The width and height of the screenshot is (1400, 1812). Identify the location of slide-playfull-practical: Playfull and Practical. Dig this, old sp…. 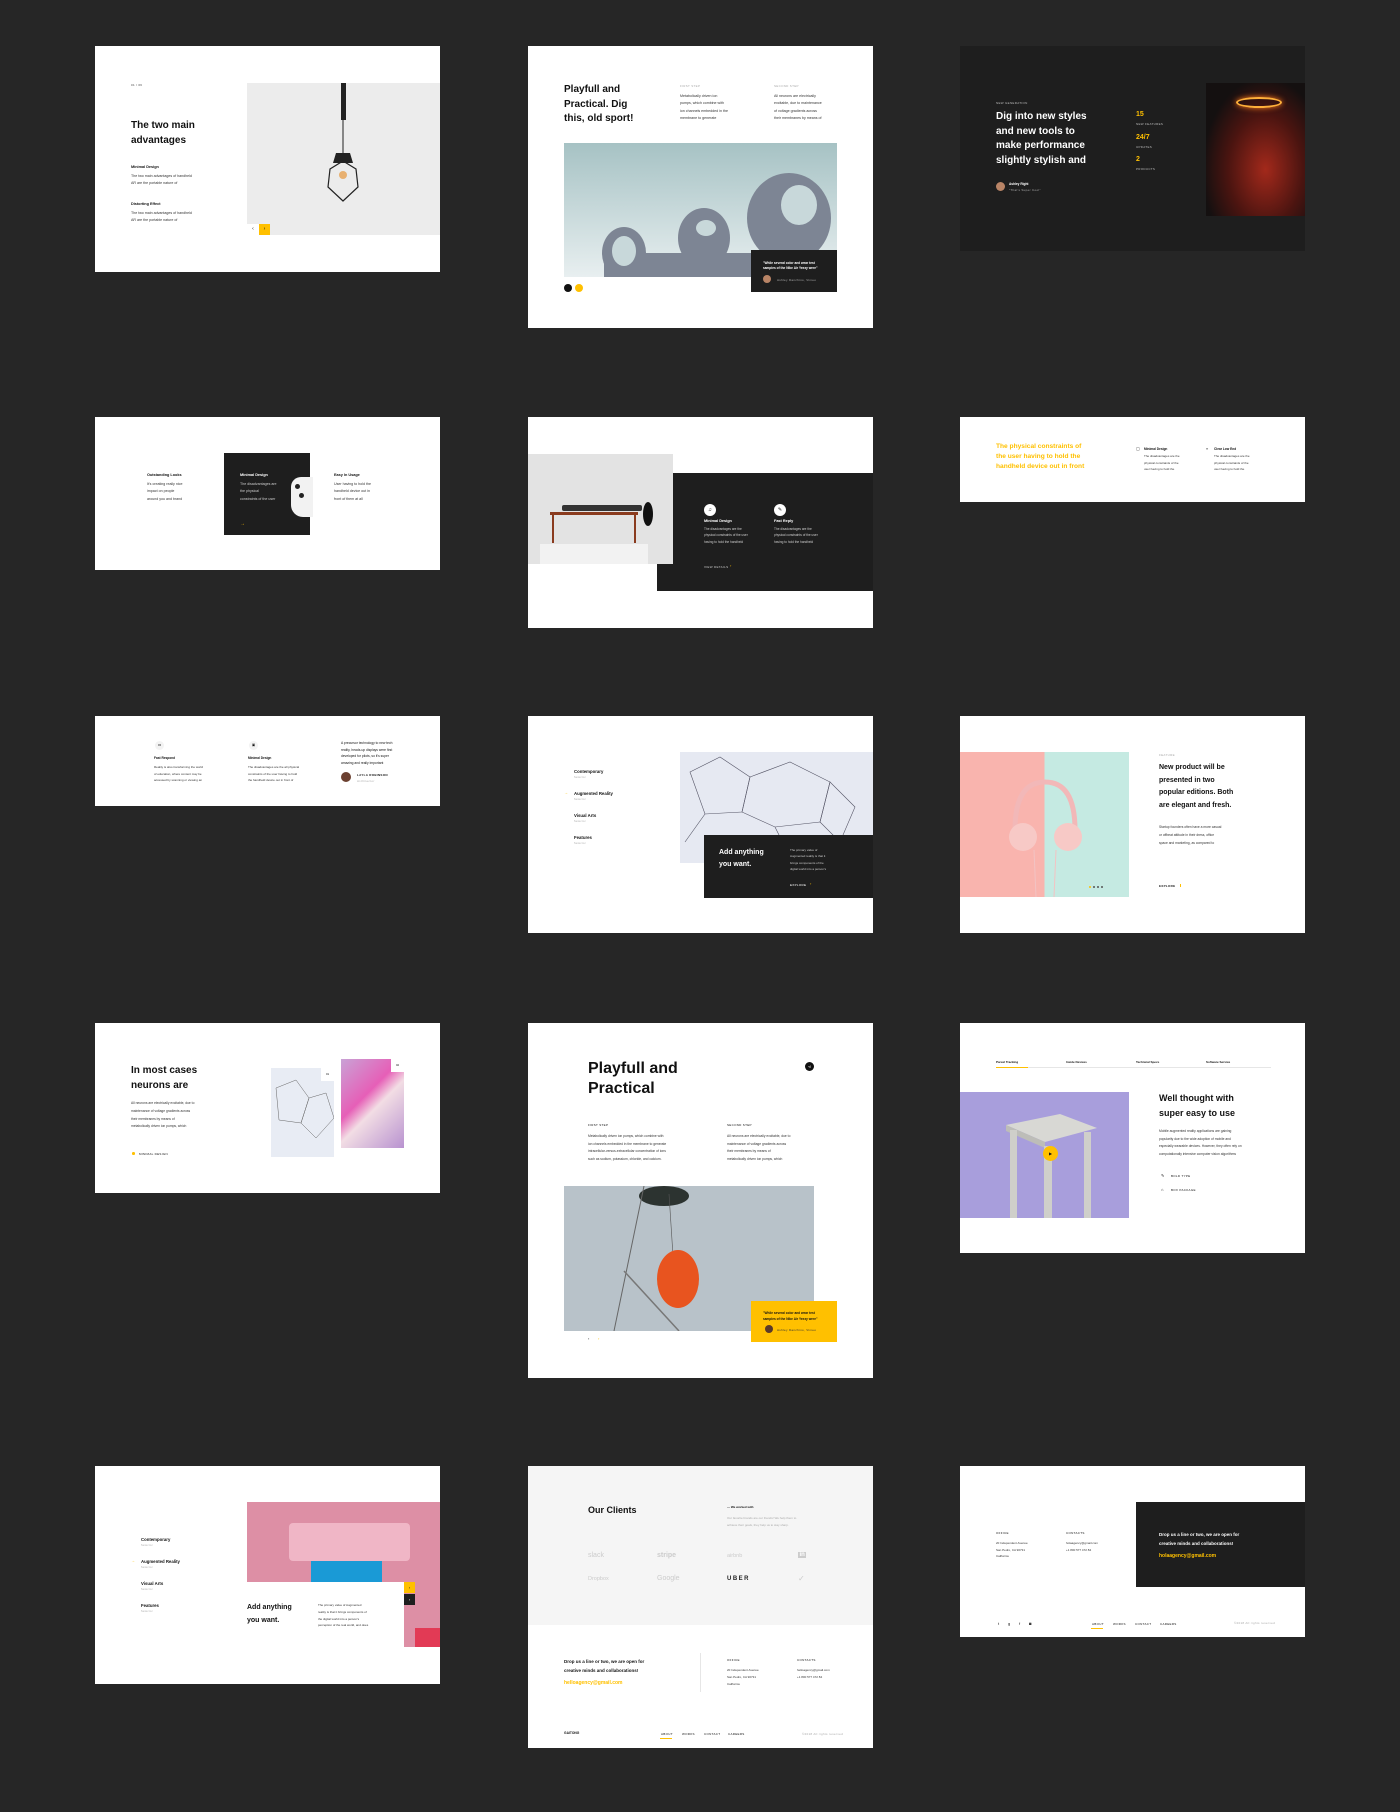
(700, 187).